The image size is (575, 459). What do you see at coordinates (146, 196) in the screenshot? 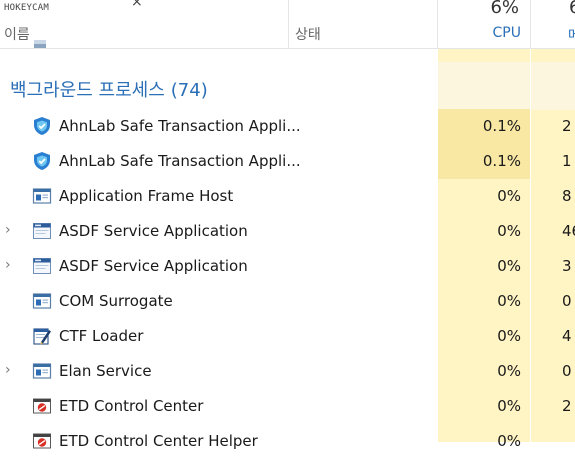
I see `process-name: Application Frame Host` at bounding box center [146, 196].